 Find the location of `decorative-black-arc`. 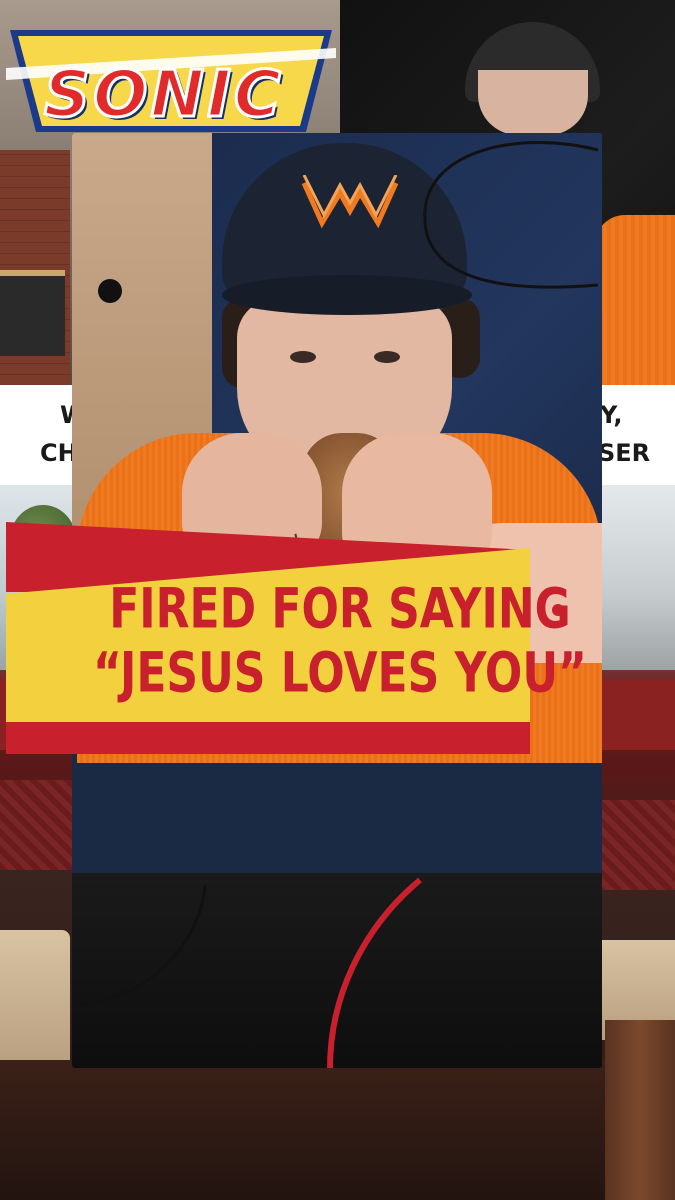

decorative-black-arc is located at coordinates (143, 945).